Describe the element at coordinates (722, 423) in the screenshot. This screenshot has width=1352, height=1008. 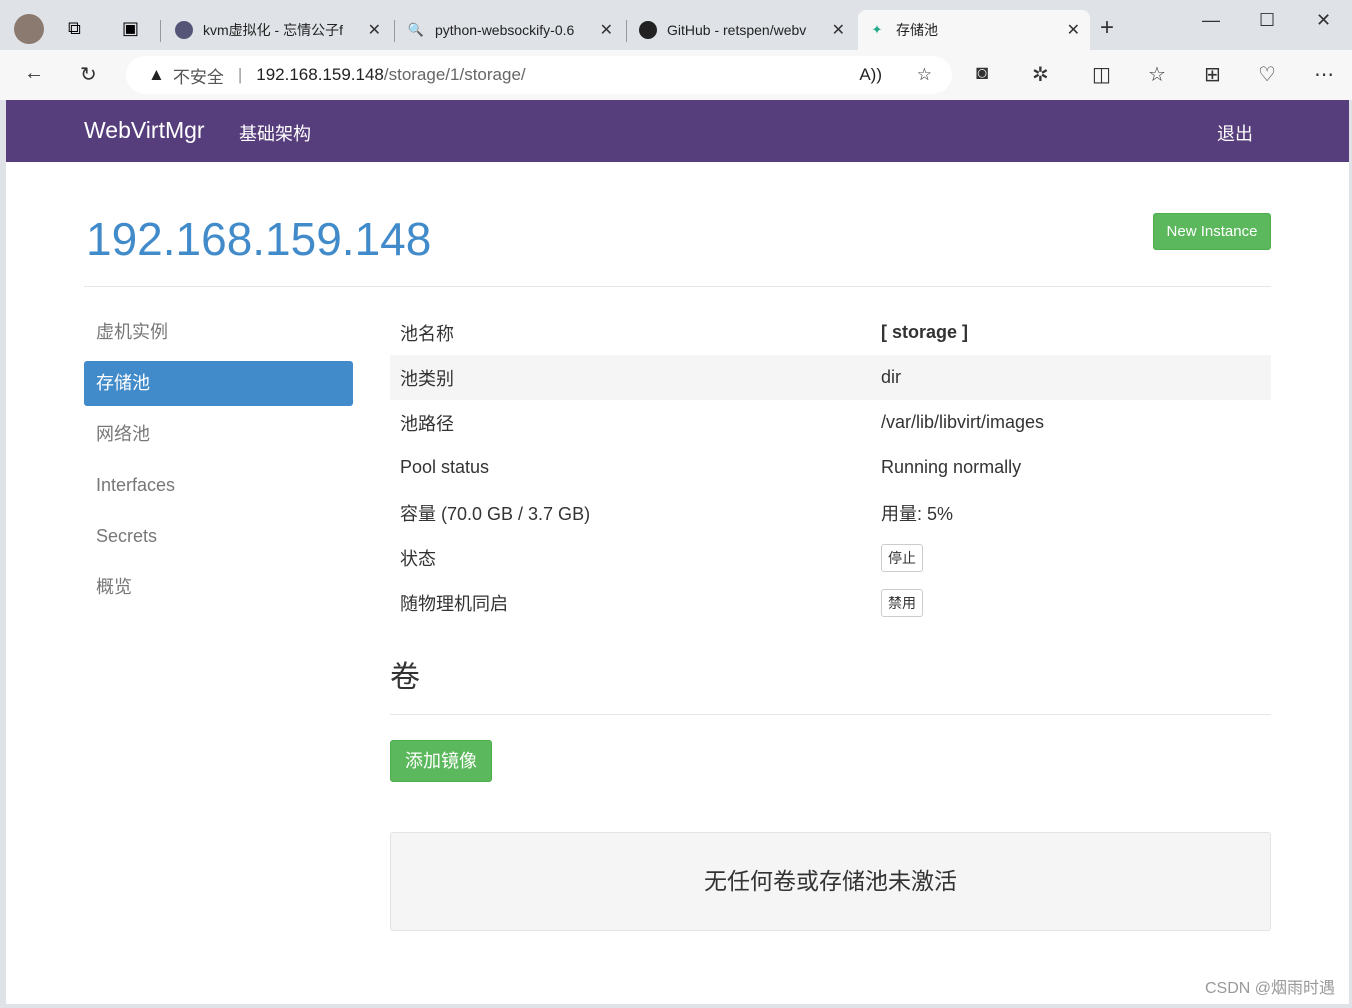
I see `table-row: 池路径/var/lib/libvirt/images` at that location.